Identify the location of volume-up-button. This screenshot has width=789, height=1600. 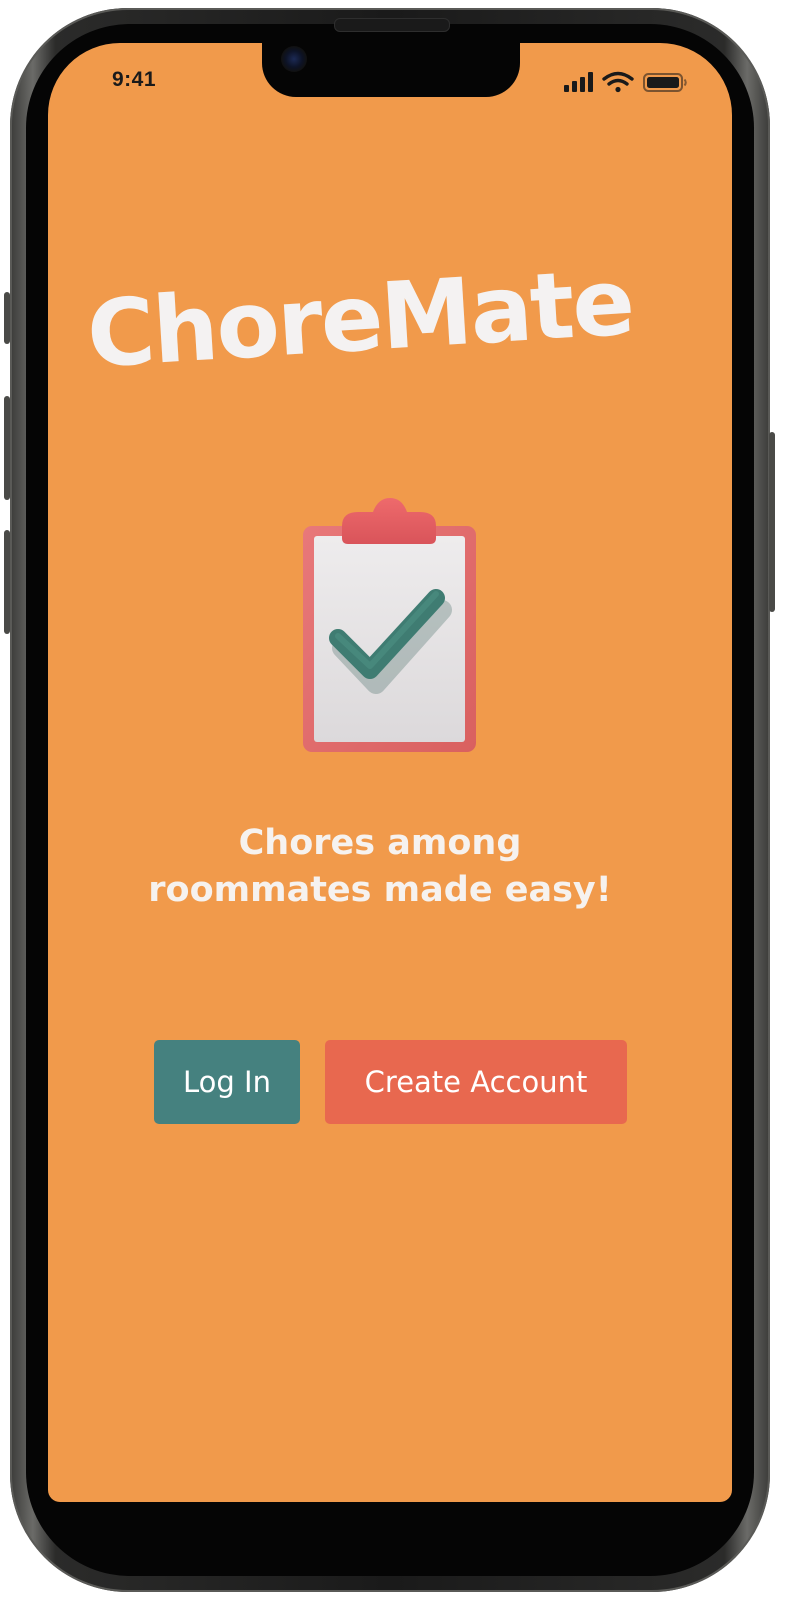
(7, 448).